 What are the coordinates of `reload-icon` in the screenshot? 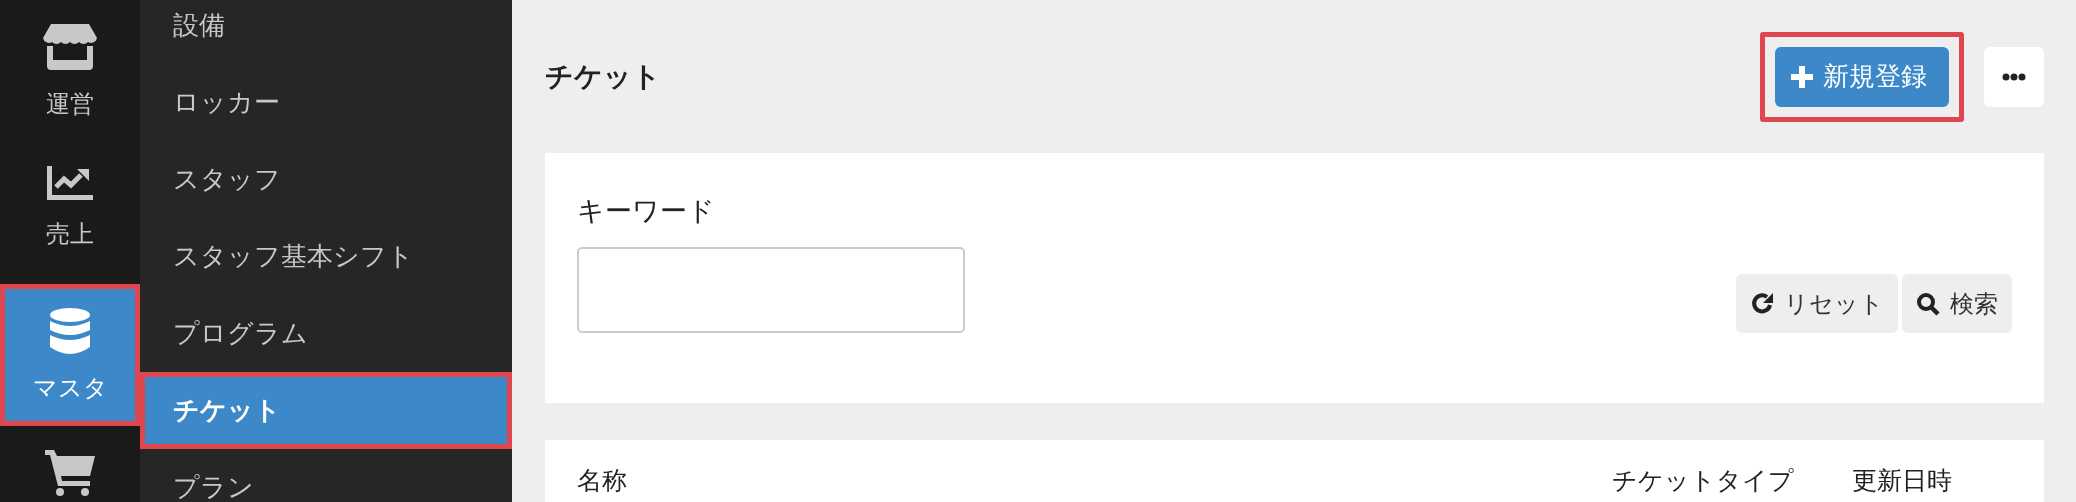 It's located at (1762, 303).